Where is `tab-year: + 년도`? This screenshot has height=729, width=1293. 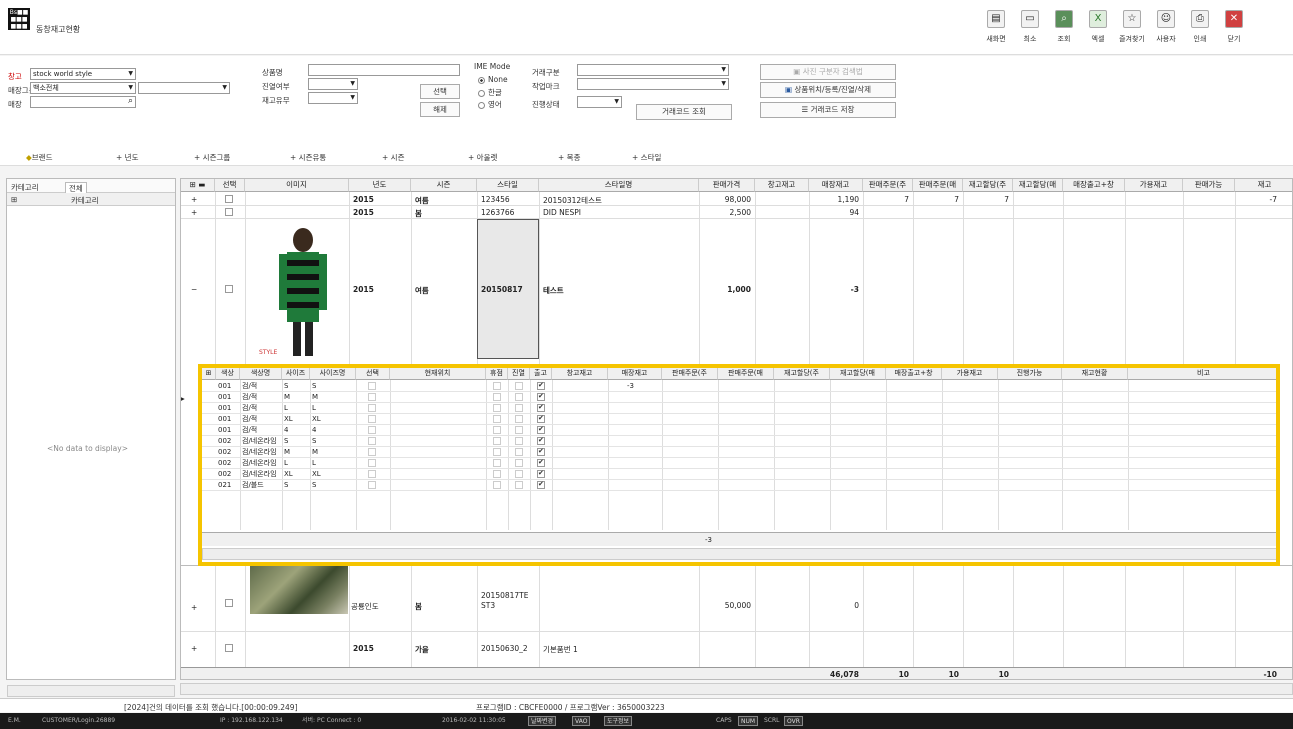 tab-year: + 년도 is located at coordinates (127, 157).